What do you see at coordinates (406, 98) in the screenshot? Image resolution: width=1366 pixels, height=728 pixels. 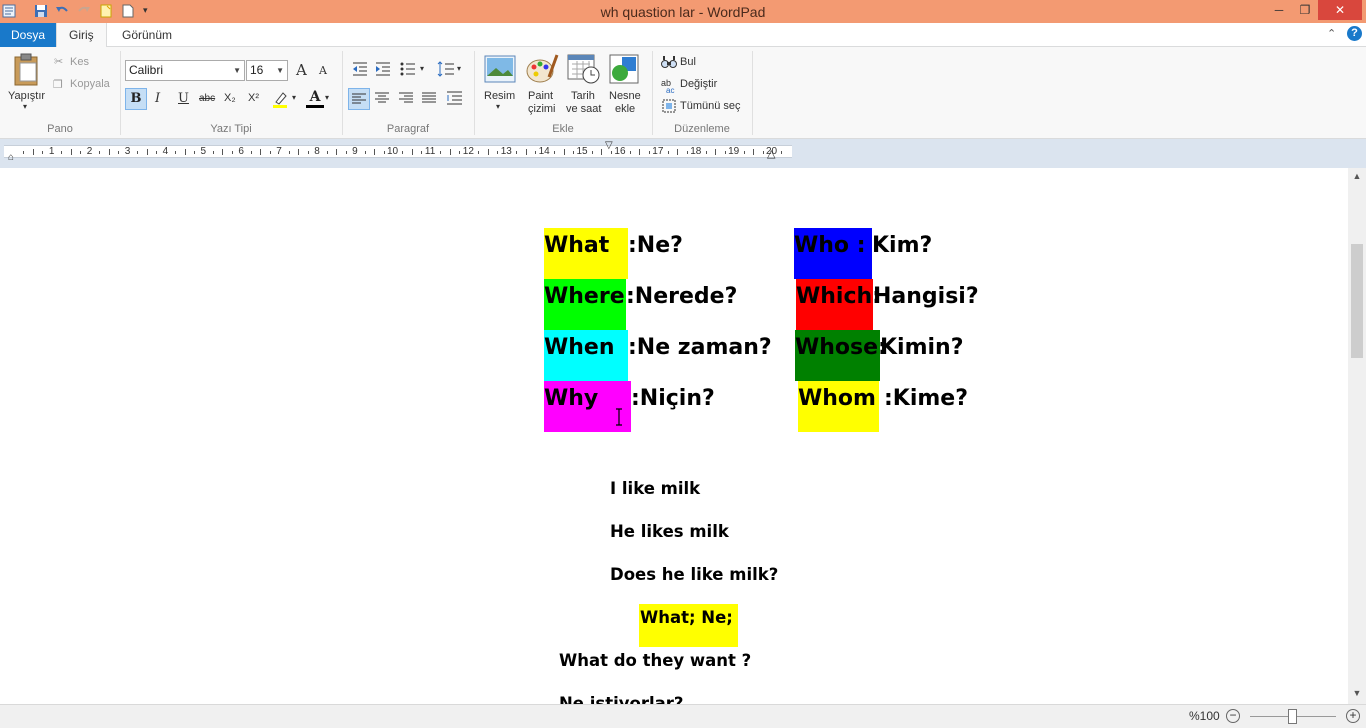 I see `align-right-icon` at bounding box center [406, 98].